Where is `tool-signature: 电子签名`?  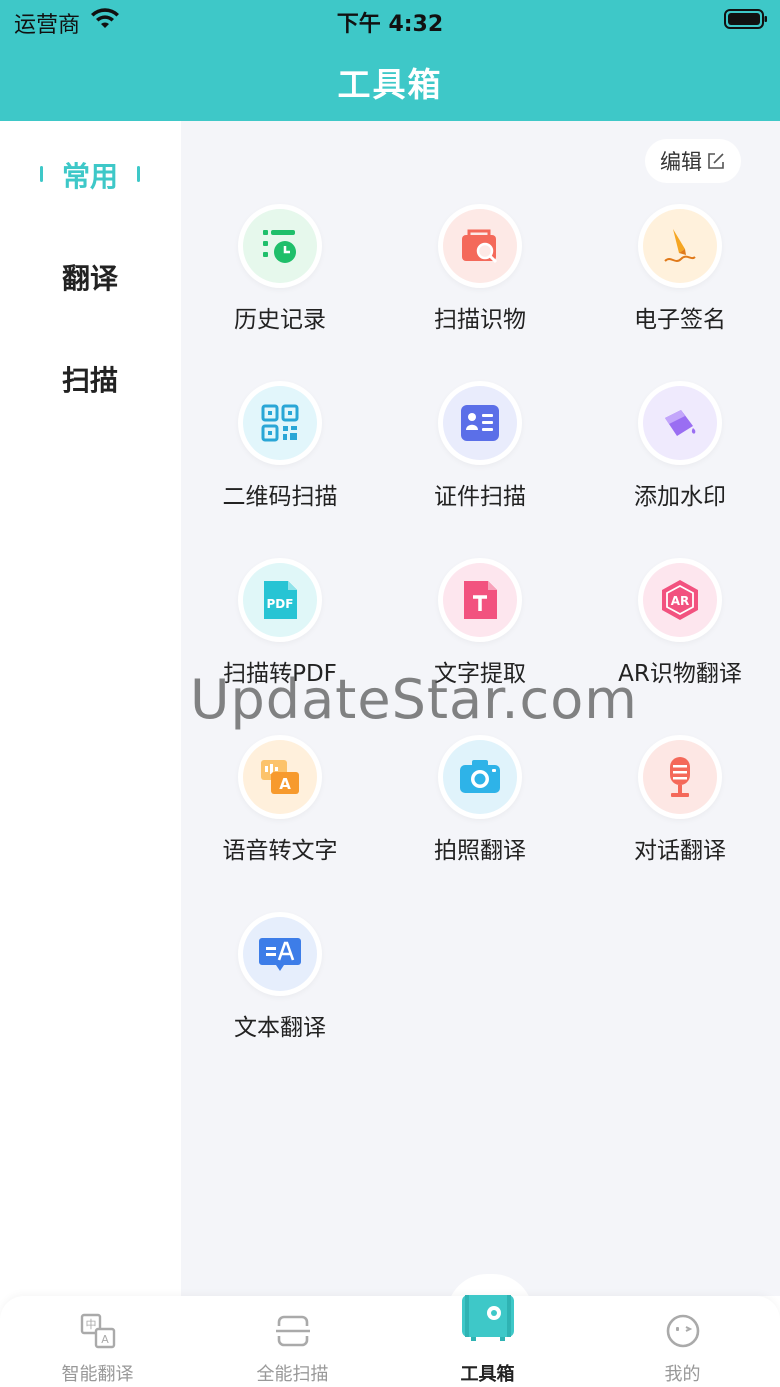 tool-signature: 电子签名 is located at coordinates (680, 269).